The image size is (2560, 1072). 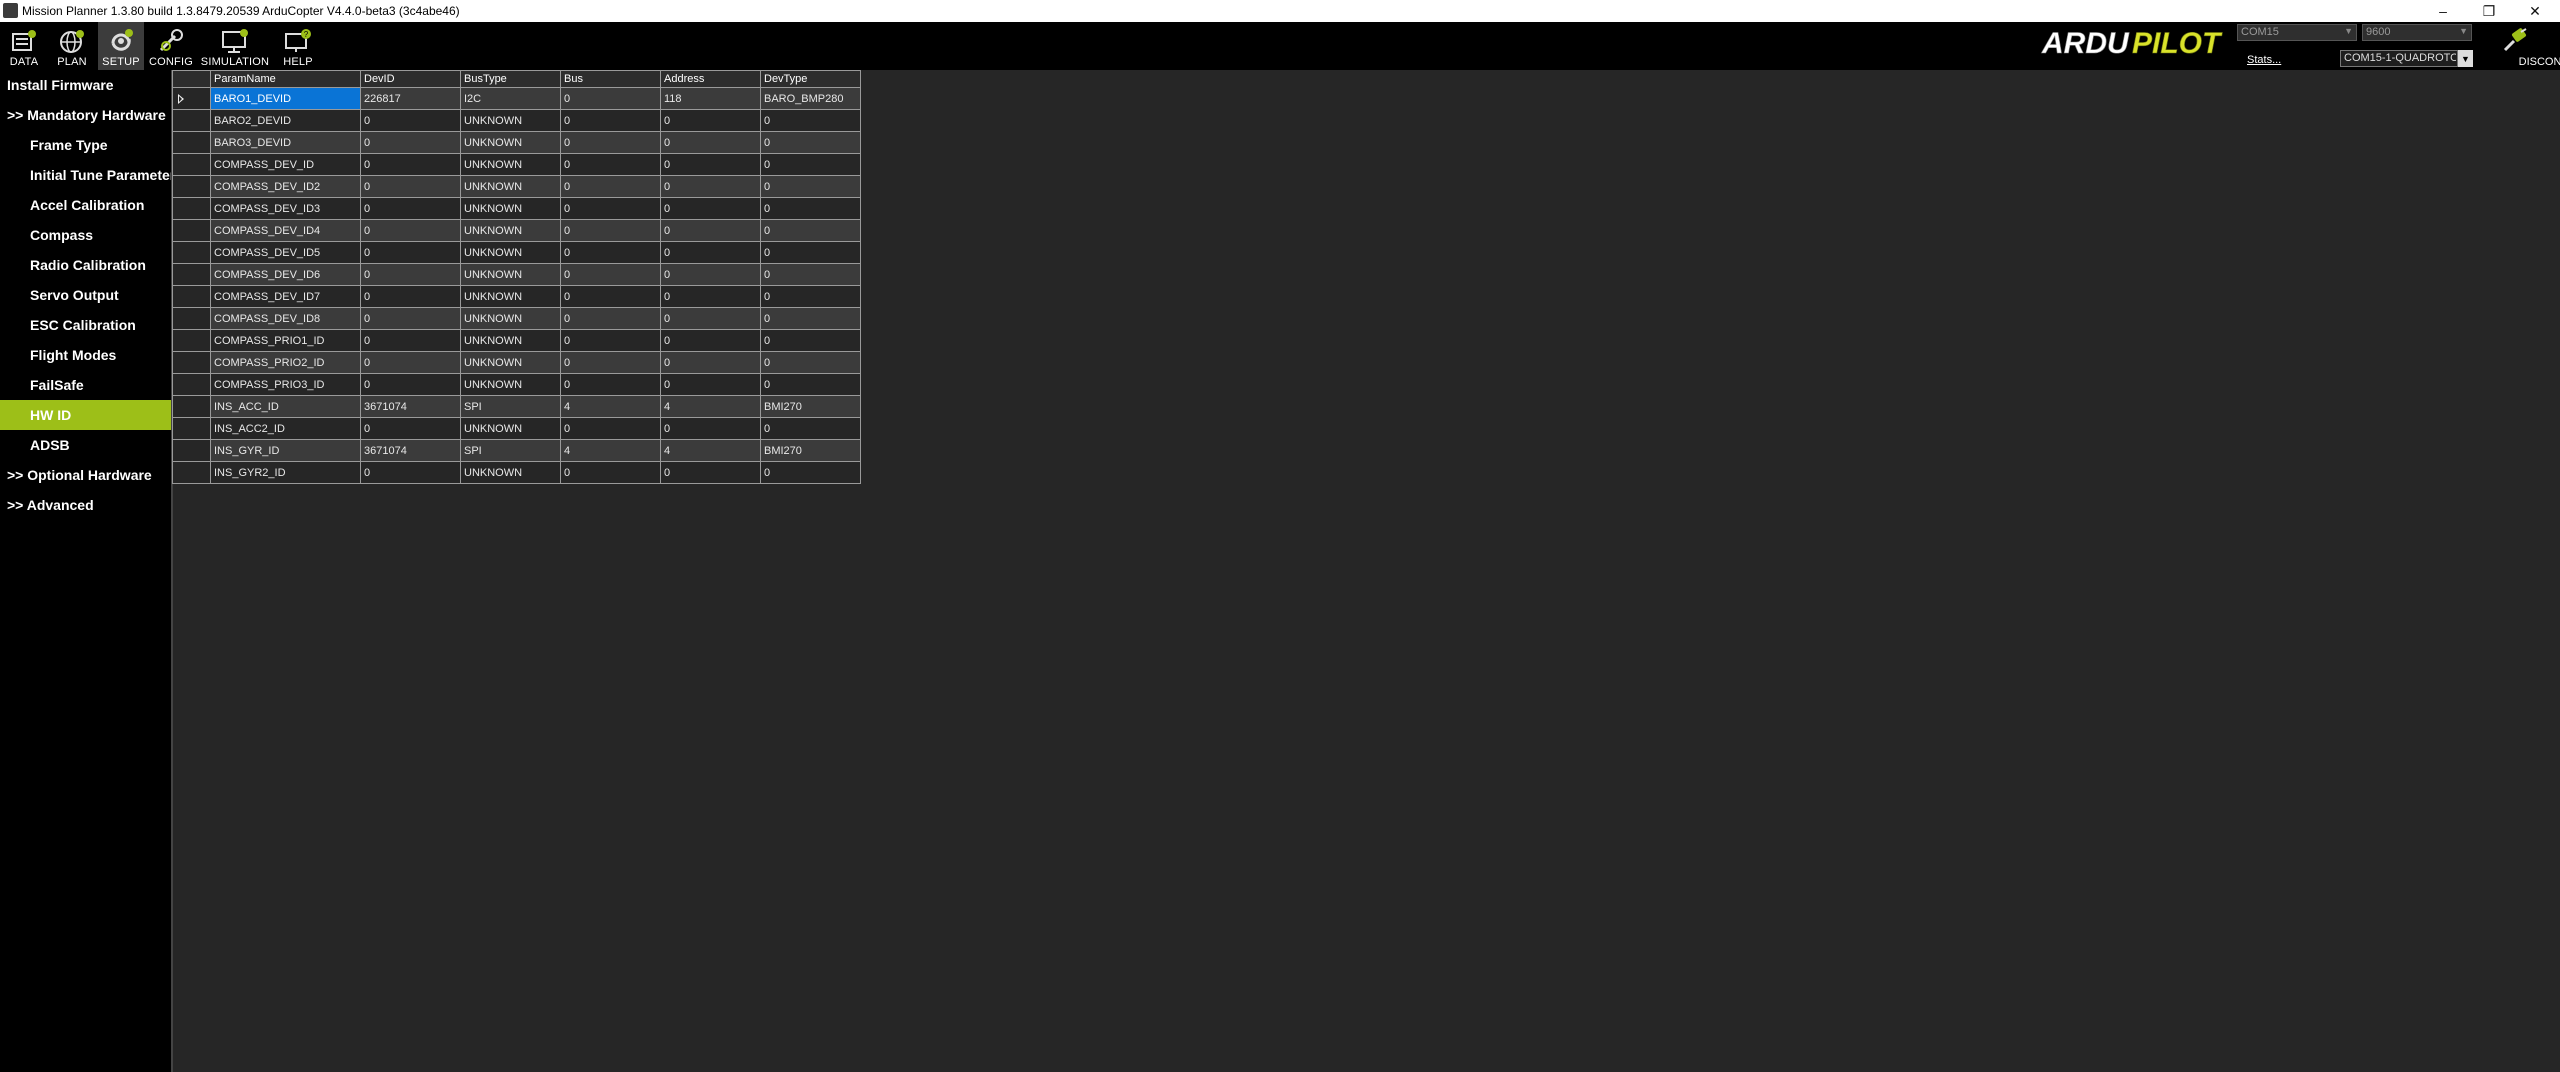 I want to click on table-row: INS_ACC_ID 3671074 SPI 4 4 BMI270, so click(x=516, y=406).